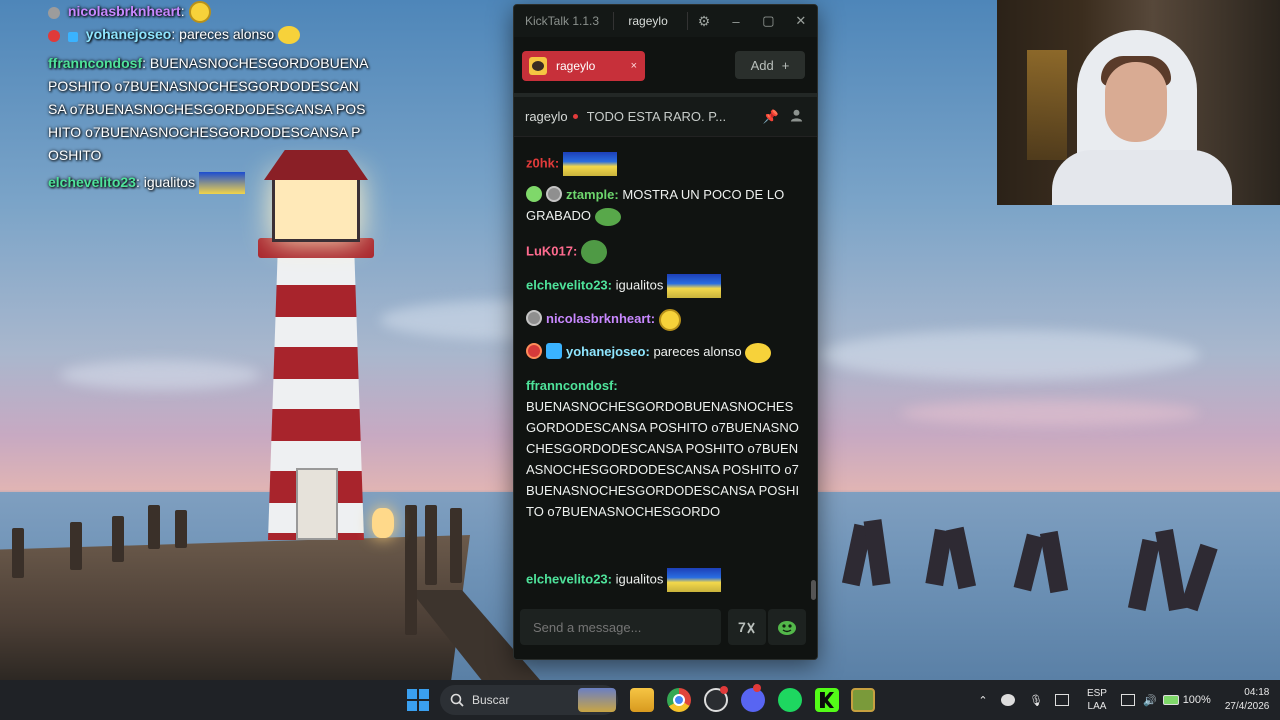 The height and width of the screenshot is (720, 1280). What do you see at coordinates (562, 21) in the screenshot?
I see `app-title: KickTalk 1.1.3` at bounding box center [562, 21].